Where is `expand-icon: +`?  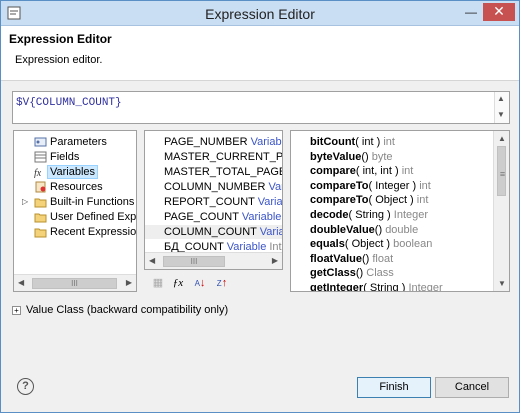 expand-icon: + is located at coordinates (16, 310).